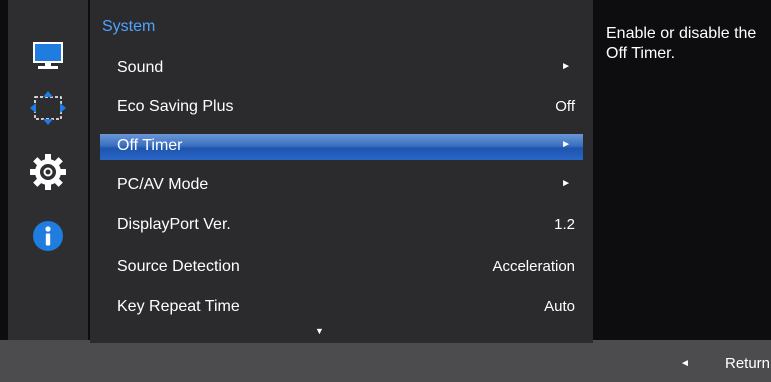 Image resolution: width=771 pixels, height=382 pixels. What do you see at coordinates (48, 236) in the screenshot?
I see `information-icon` at bounding box center [48, 236].